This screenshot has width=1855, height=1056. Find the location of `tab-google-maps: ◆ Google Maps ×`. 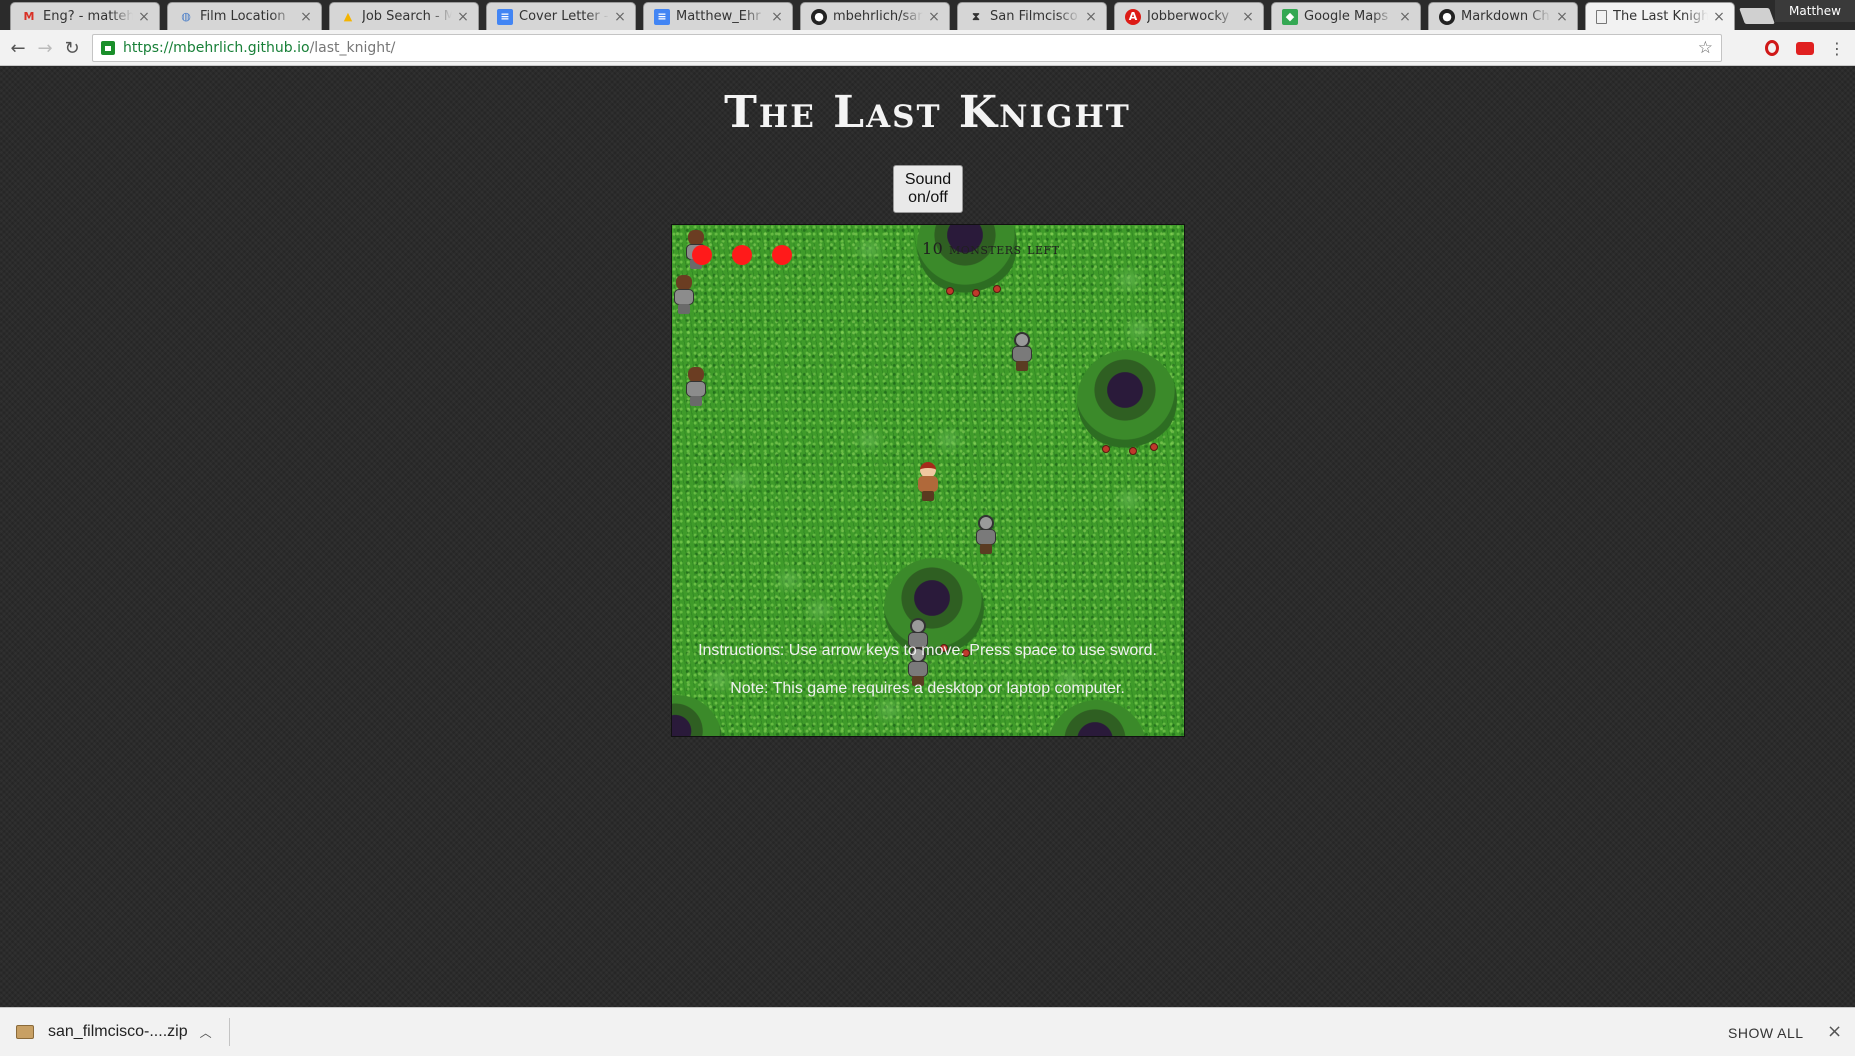

tab-google-maps: ◆ Google Maps × is located at coordinates (1346, 16).